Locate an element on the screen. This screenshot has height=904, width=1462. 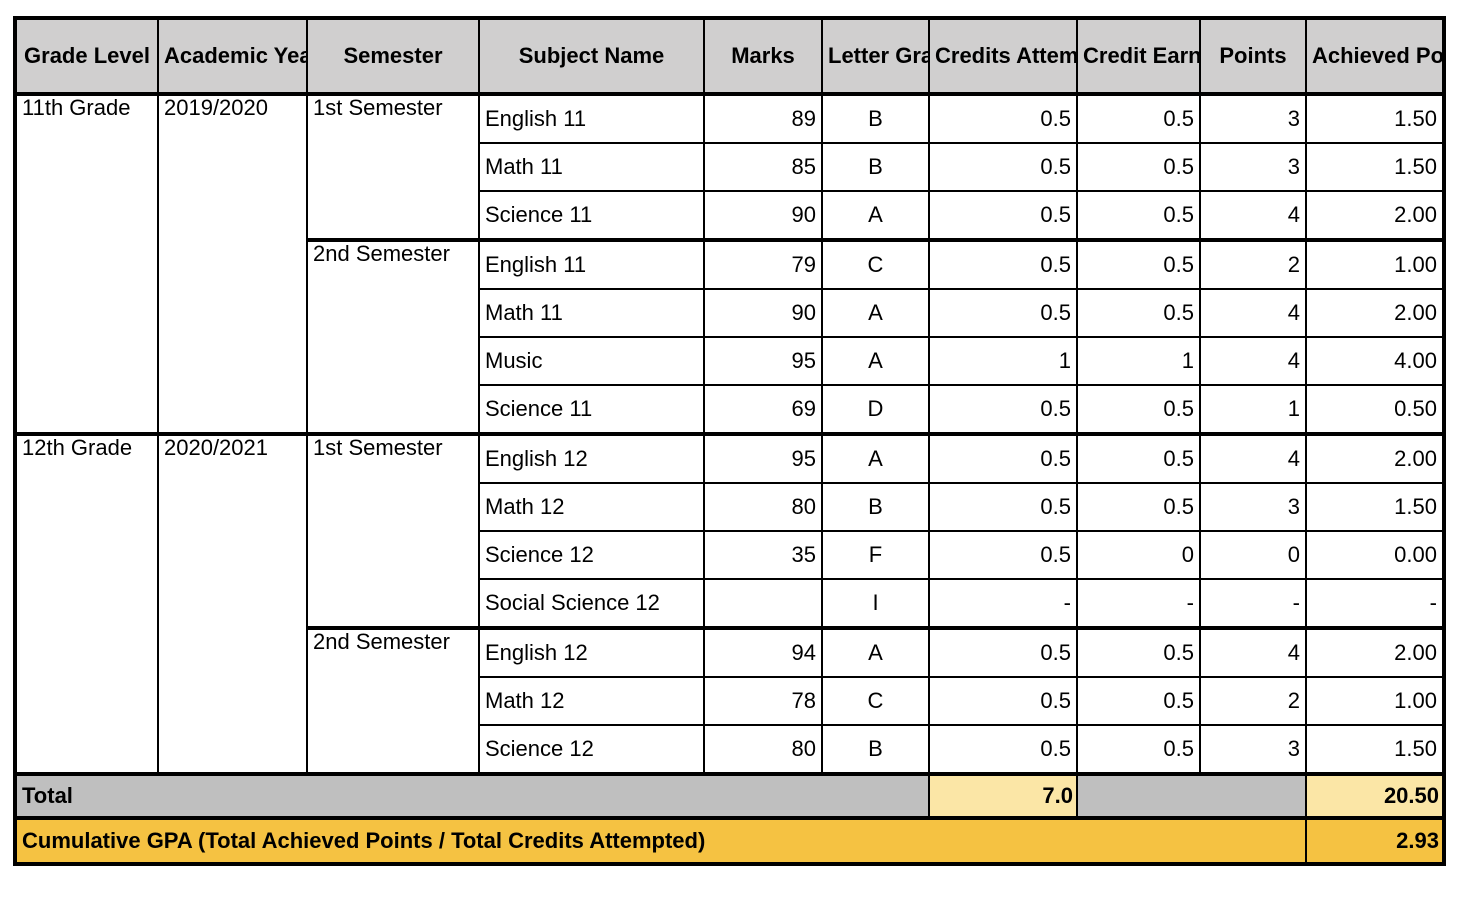
header-credits-attempted: Credits Attempted is located at coordinates (1003, 56).